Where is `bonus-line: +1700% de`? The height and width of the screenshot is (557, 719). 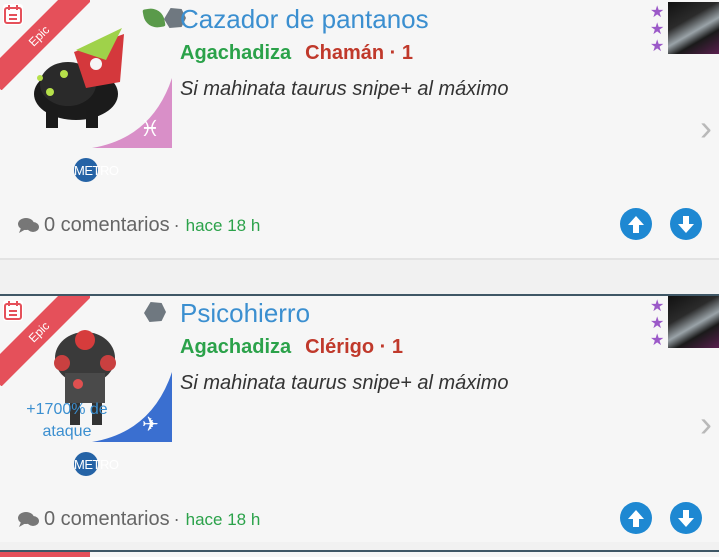
bonus-line: +1700% de is located at coordinates (67, 409).